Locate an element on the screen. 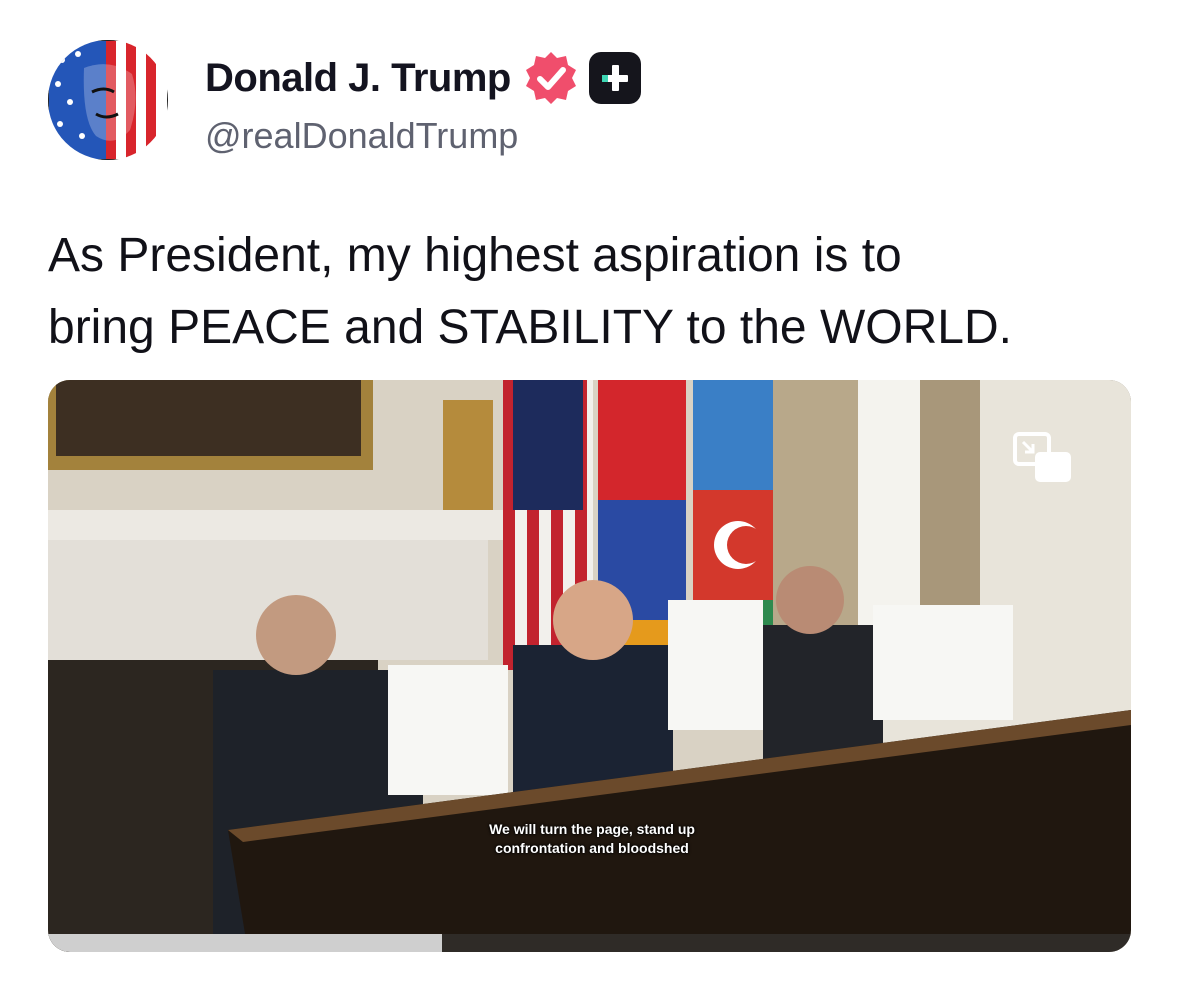 The width and height of the screenshot is (1179, 986). caption-line: We will turn the page, stand up is located at coordinates (592, 829).